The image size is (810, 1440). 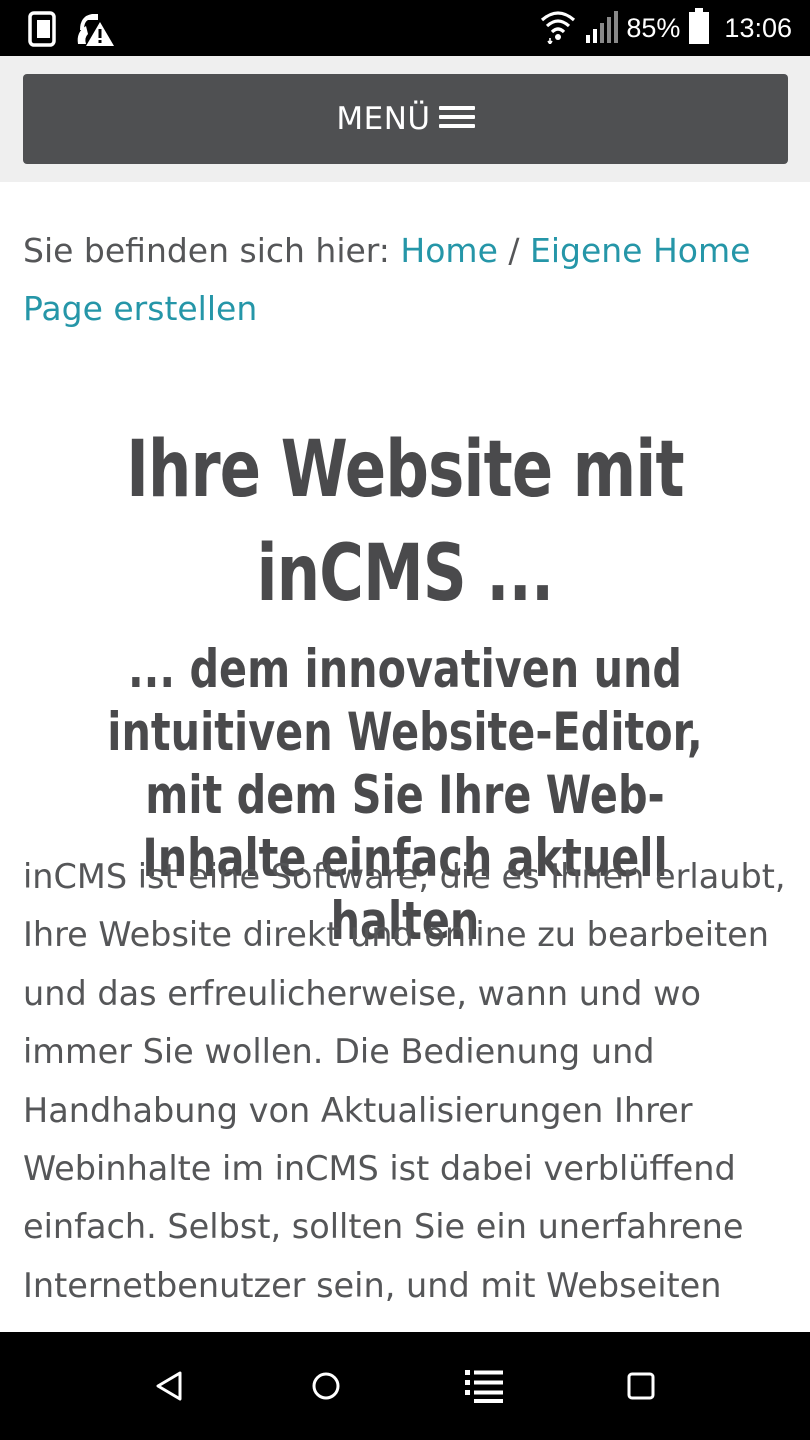 I want to click on breadcrumb-prefix: Sie befinden sich hier:, so click(x=206, y=250).